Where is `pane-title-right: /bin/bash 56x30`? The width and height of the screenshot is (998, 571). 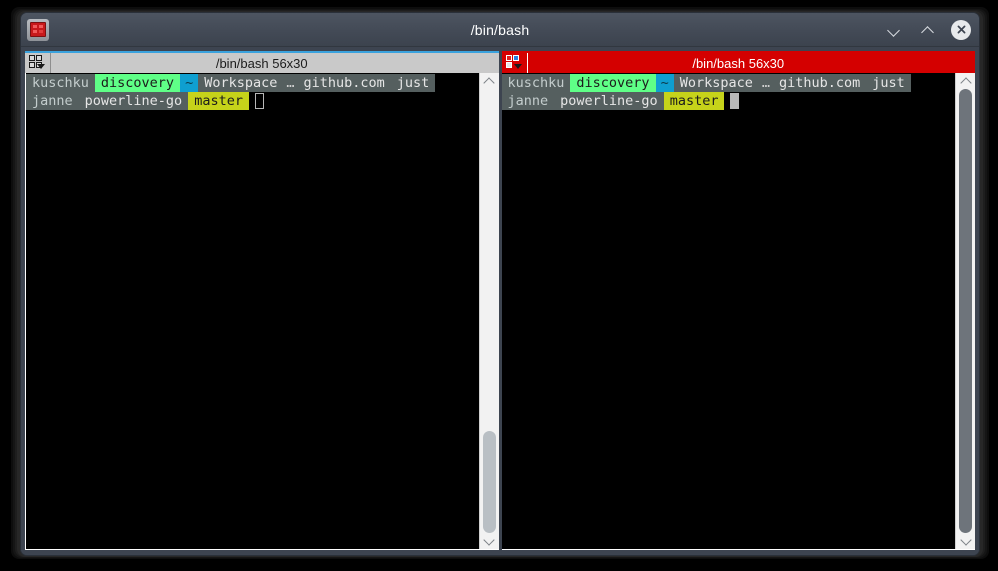 pane-title-right: /bin/bash 56x30 is located at coordinates (738, 63).